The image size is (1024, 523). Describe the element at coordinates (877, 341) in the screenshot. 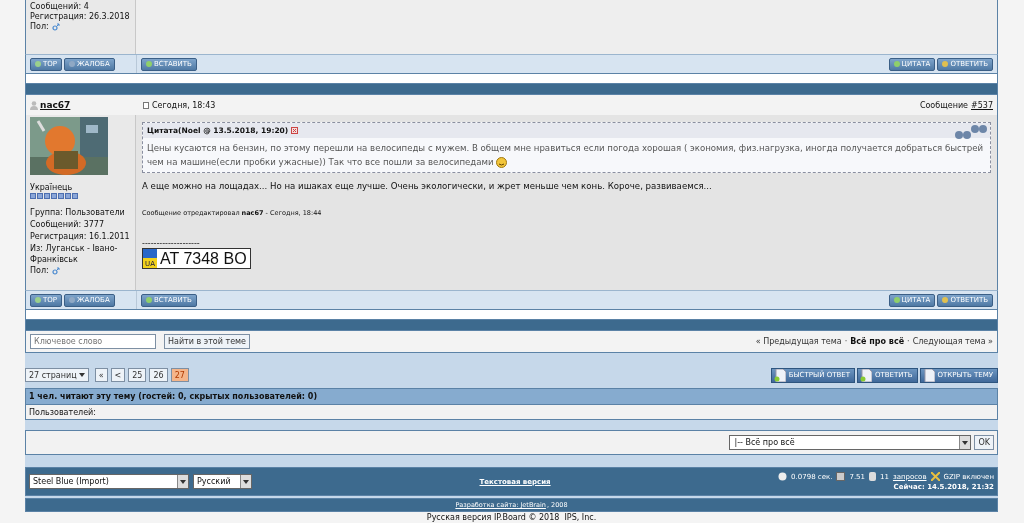

I see `forum-name: Всё про всё` at that location.